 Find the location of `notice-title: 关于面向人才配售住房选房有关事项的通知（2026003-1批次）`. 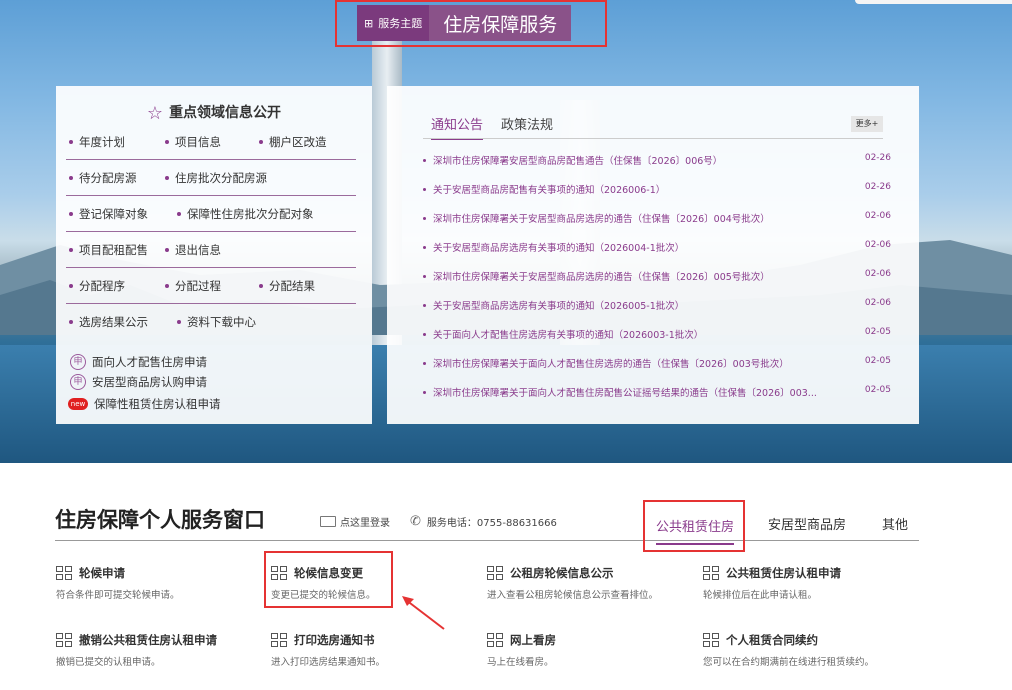

notice-title: 关于面向人才配售住房选房有关事项的通知（2026003-1批次） is located at coordinates (626, 334).